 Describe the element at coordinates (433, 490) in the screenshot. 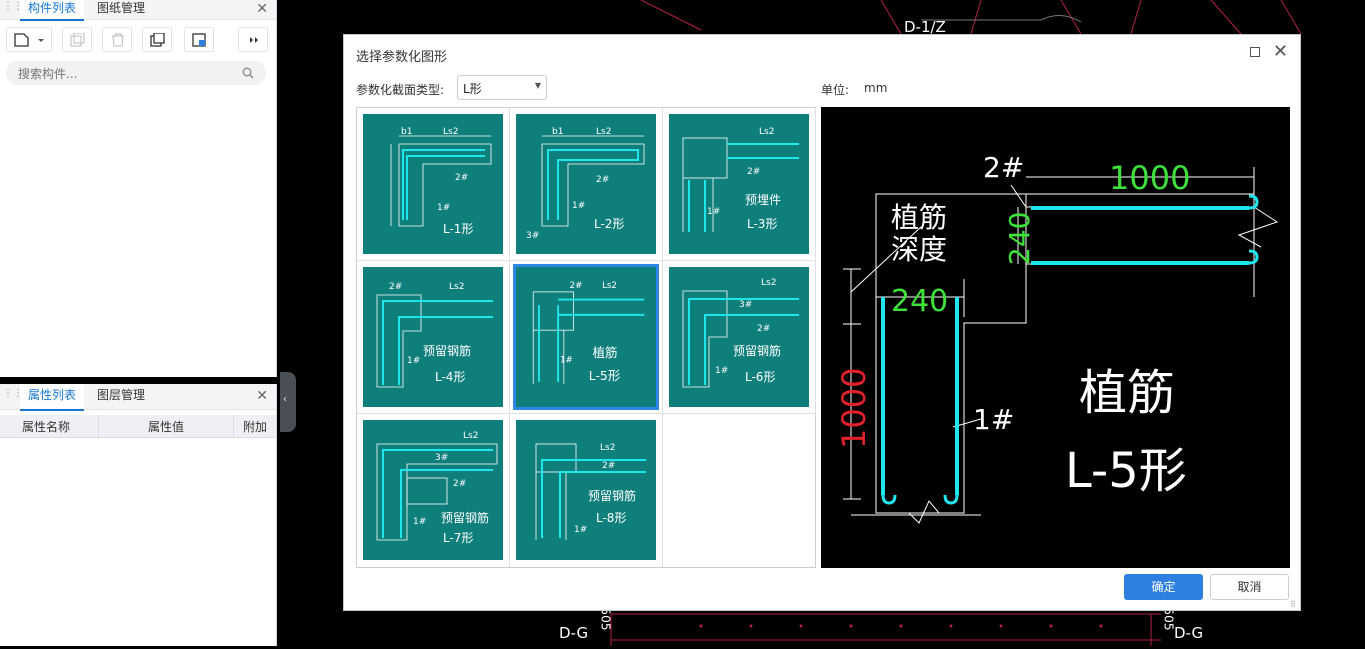

I see `shape-option-l7: Ls2 3# 2# 1# 预留钢筋 L-7形` at that location.